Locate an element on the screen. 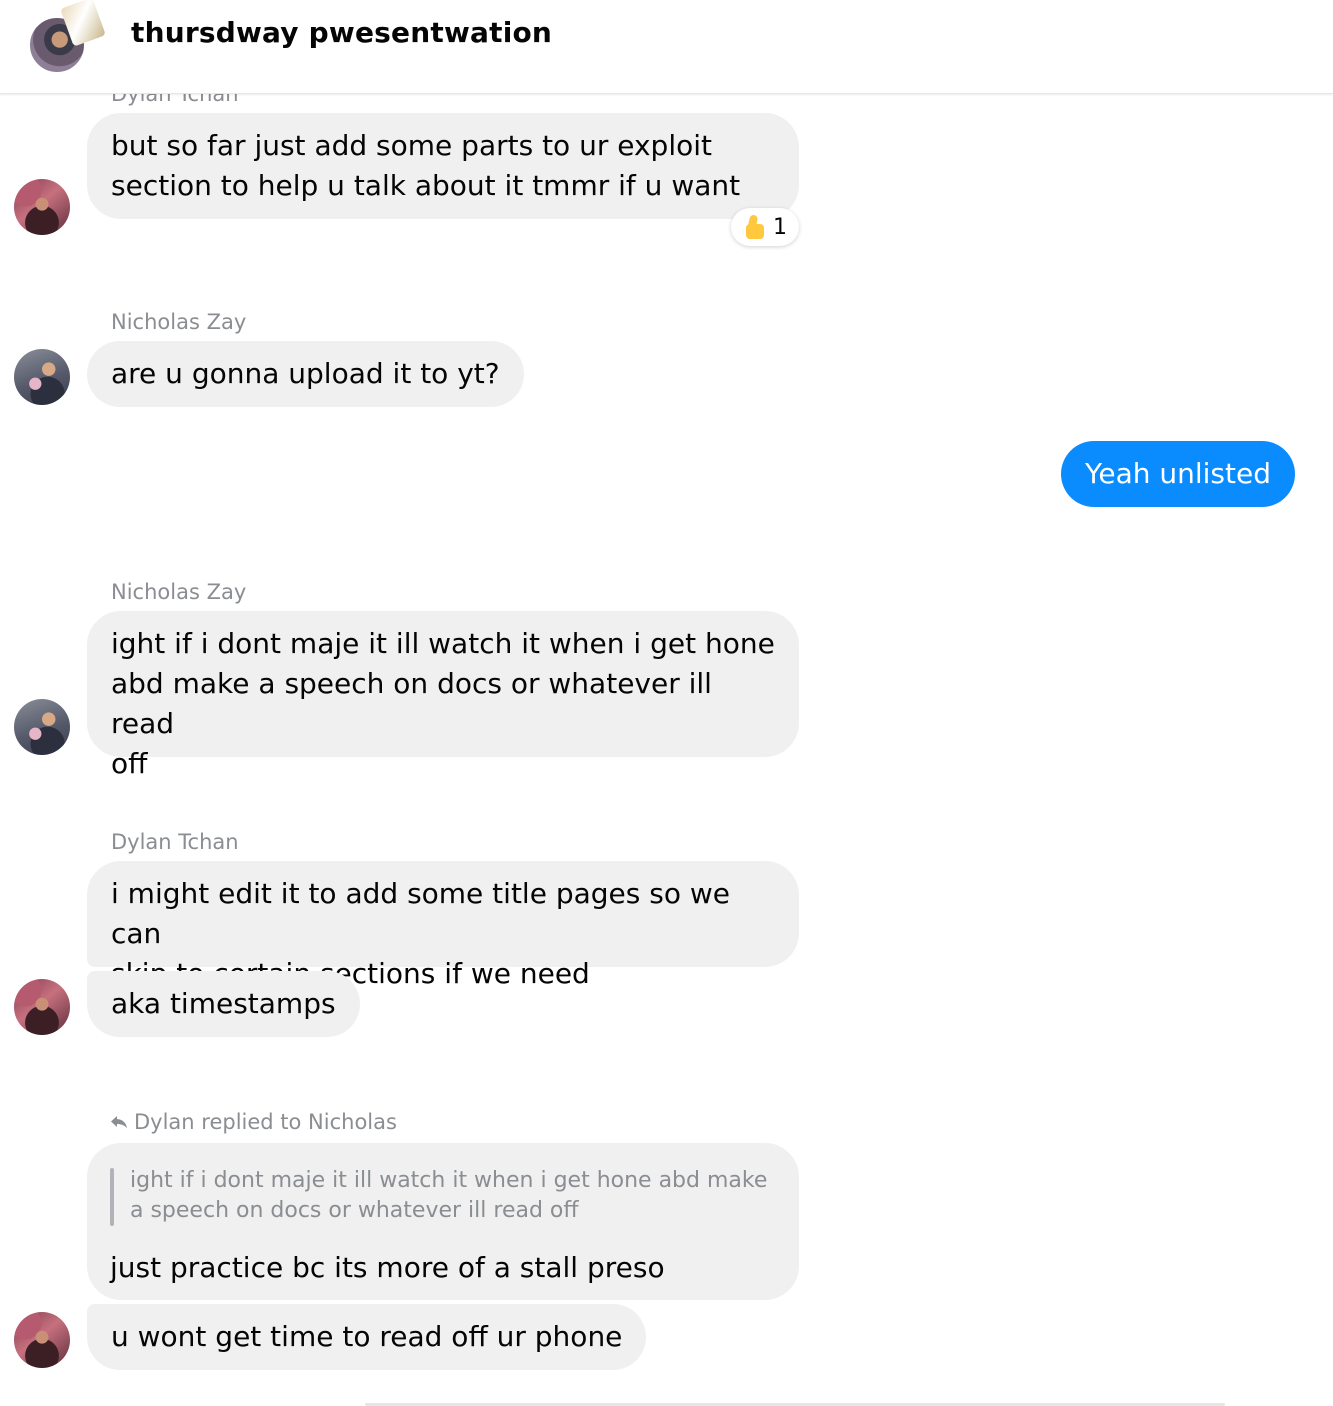 The height and width of the screenshot is (1406, 1333). message-bubble: are u gonna upload it to yt? is located at coordinates (305, 374).